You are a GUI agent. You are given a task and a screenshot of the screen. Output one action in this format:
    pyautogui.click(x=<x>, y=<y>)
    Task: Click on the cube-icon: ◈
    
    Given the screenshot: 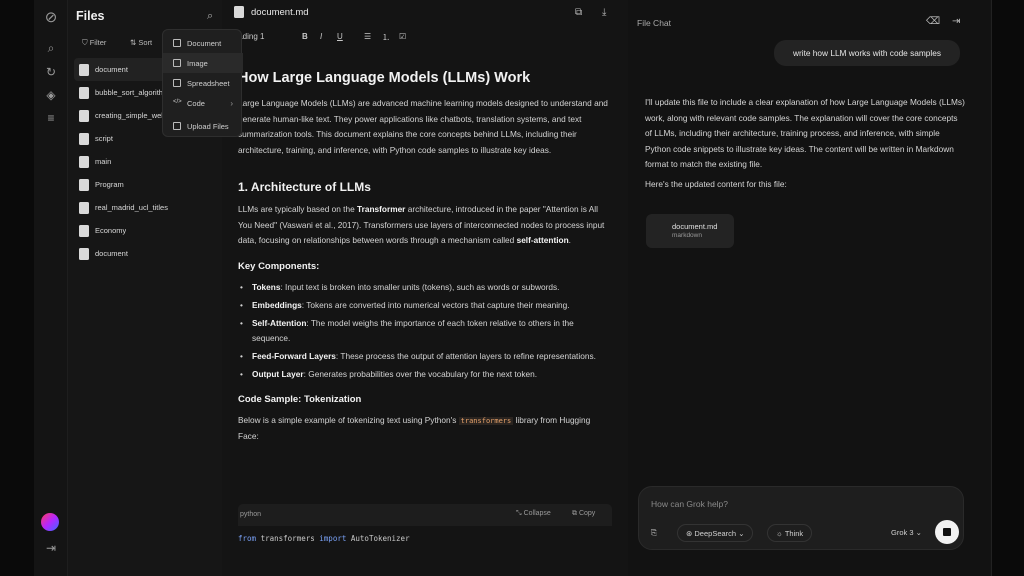 What is the action you would take?
    pyautogui.click(x=51, y=95)
    